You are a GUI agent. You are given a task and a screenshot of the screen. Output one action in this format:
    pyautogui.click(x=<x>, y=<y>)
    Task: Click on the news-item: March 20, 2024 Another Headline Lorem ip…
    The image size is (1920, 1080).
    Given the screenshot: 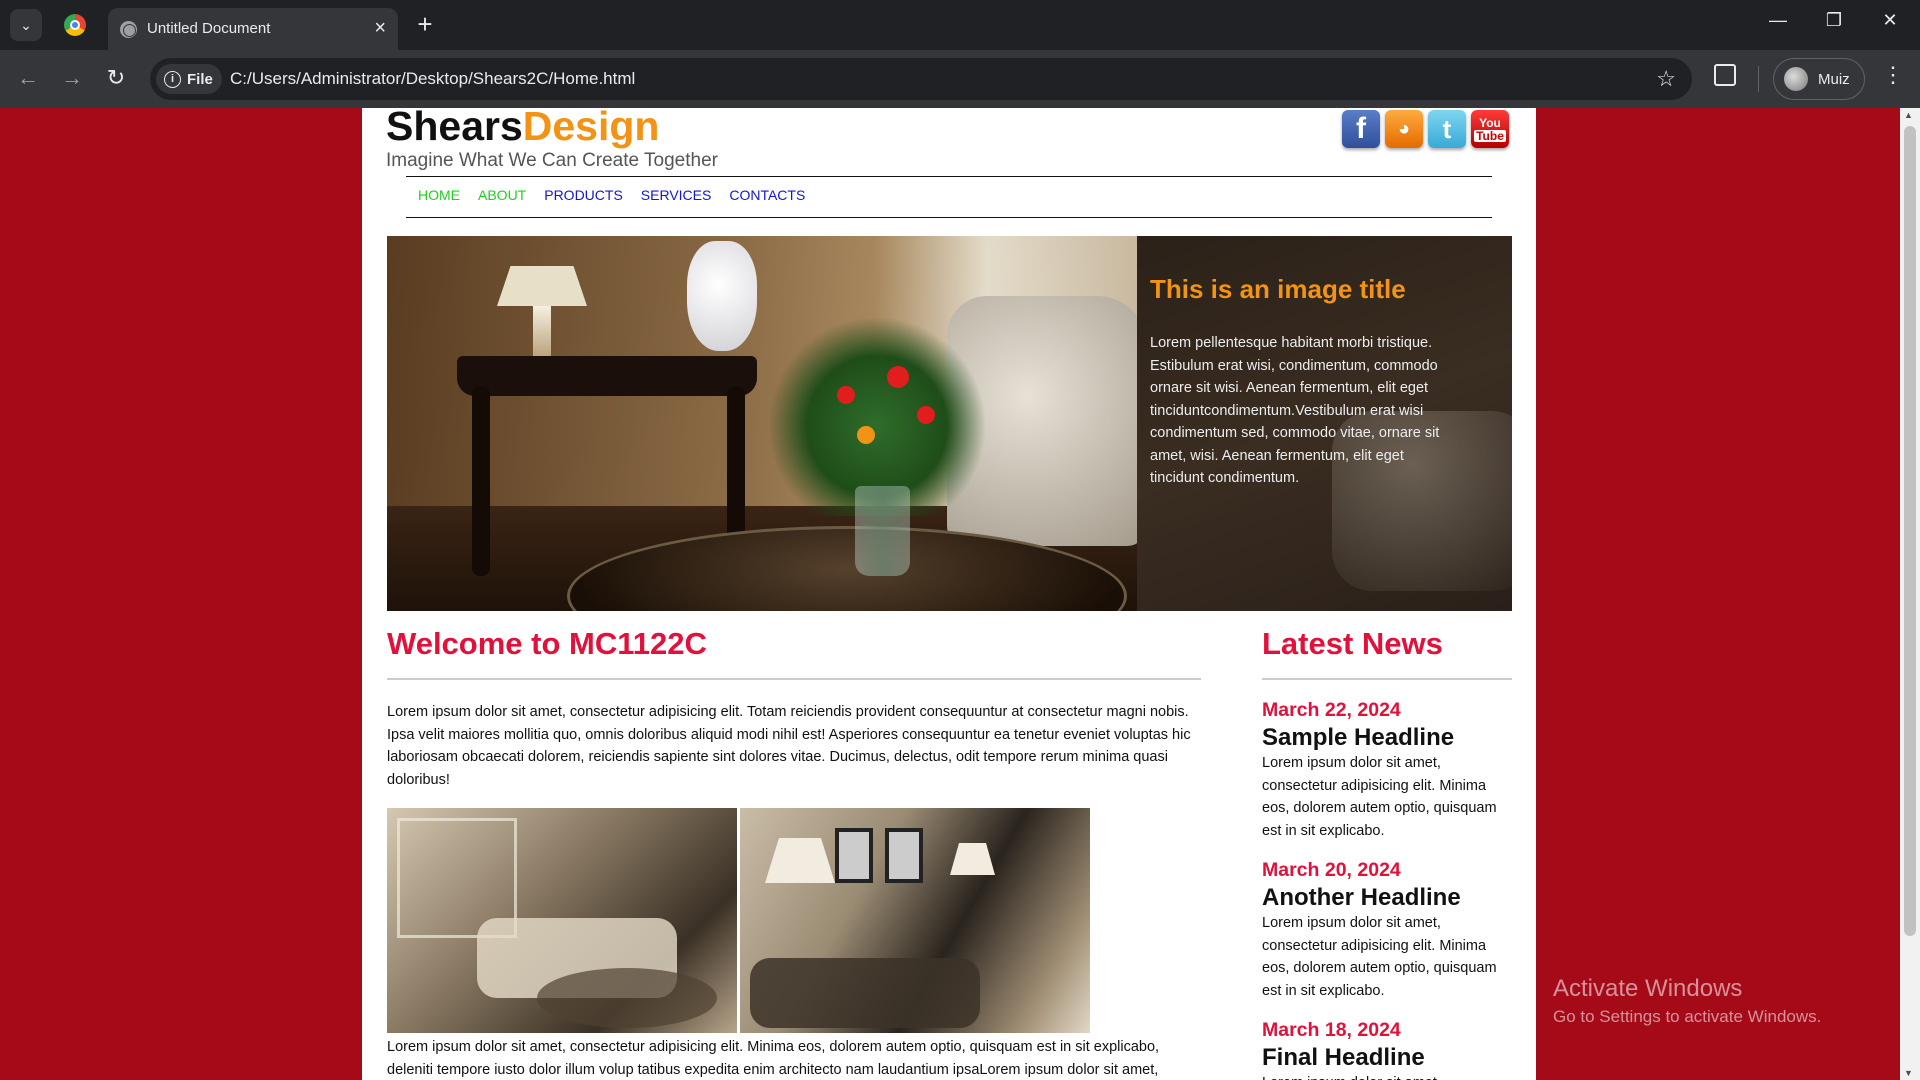 What is the action you would take?
    pyautogui.click(x=1392, y=930)
    